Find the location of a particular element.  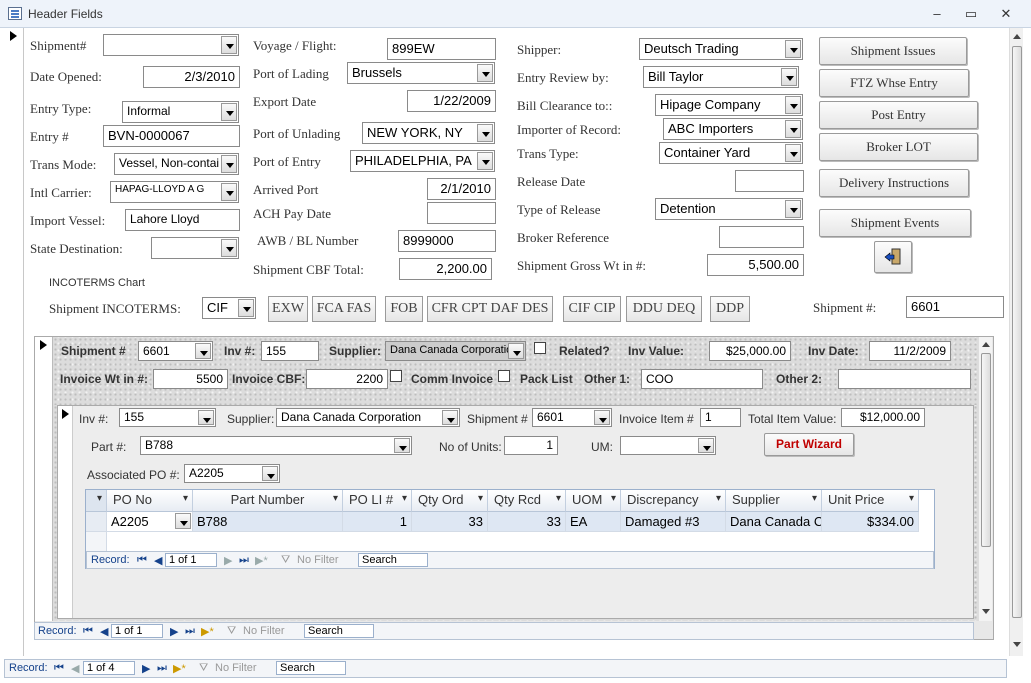

delivery-instructions-button: Delivery Instructions is located at coordinates (894, 183).